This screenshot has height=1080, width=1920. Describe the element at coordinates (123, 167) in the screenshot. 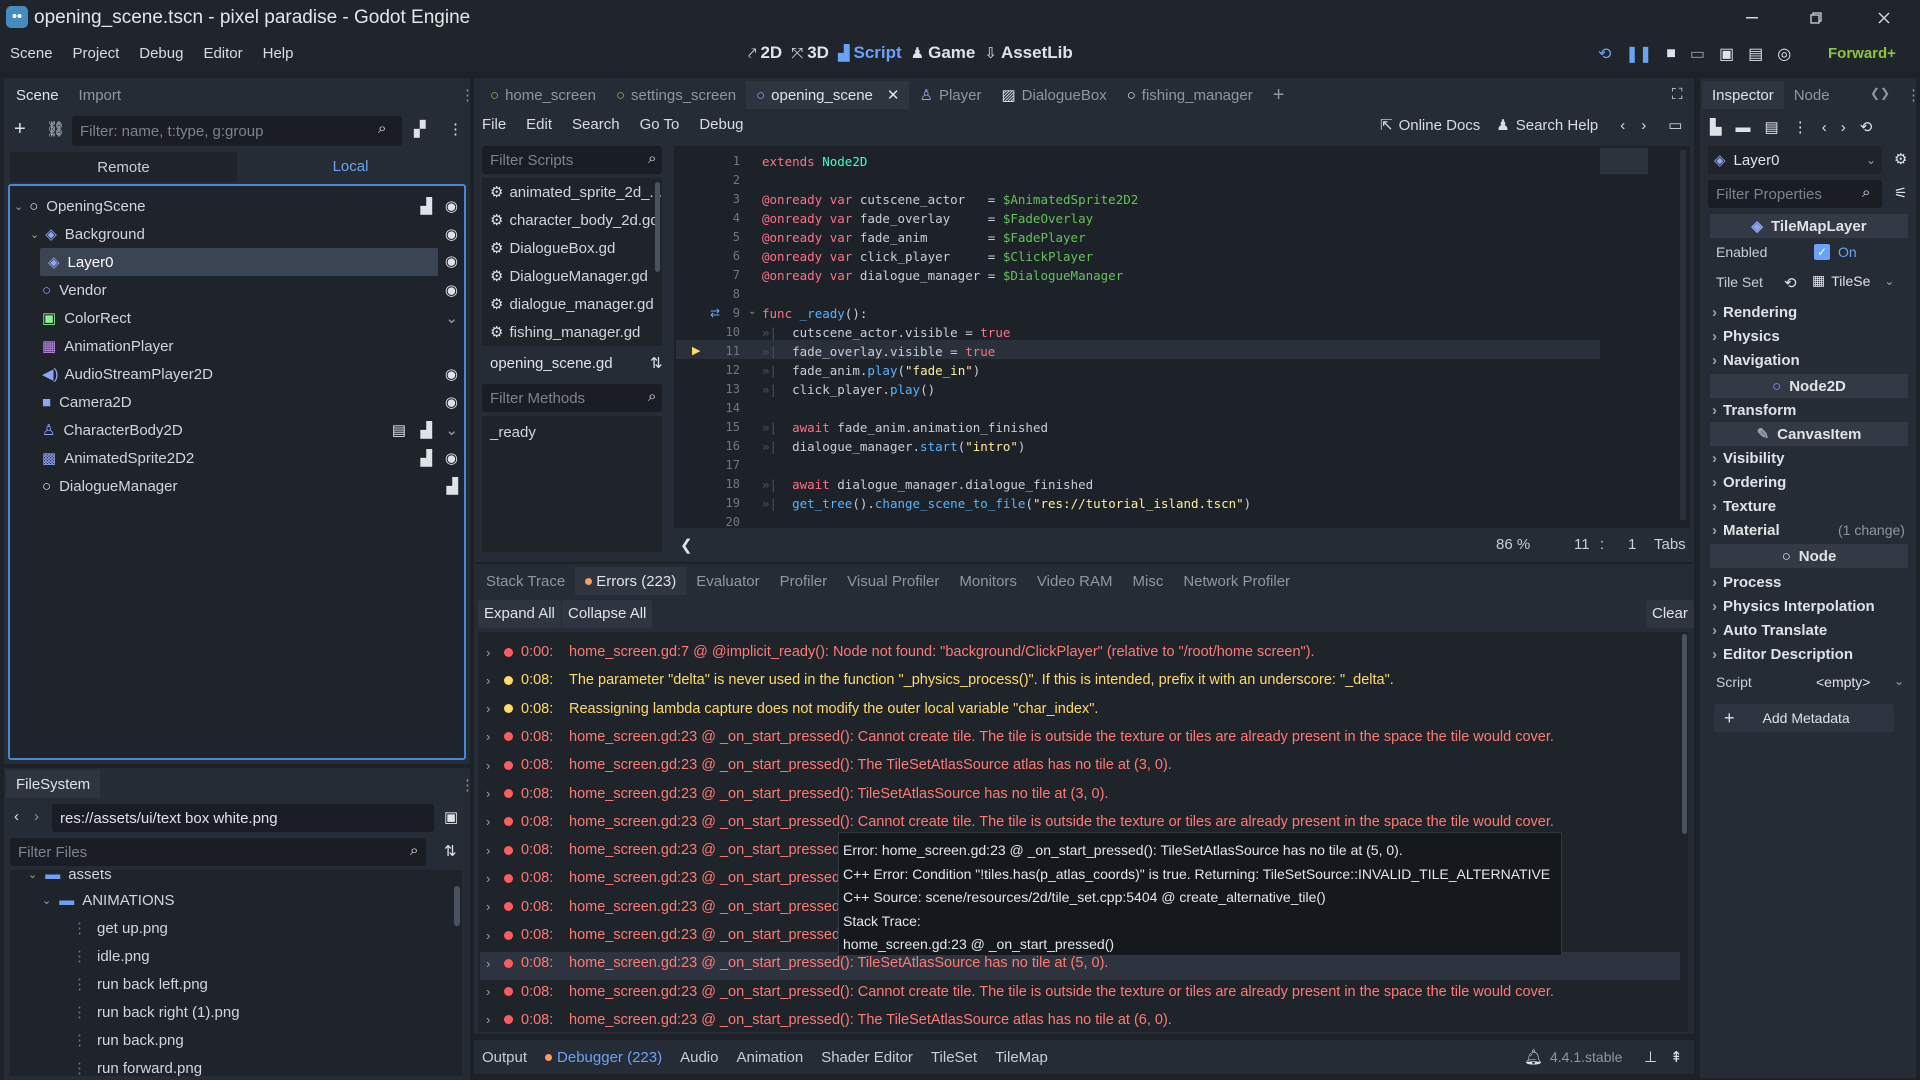

I see `remote-button: Remote` at that location.